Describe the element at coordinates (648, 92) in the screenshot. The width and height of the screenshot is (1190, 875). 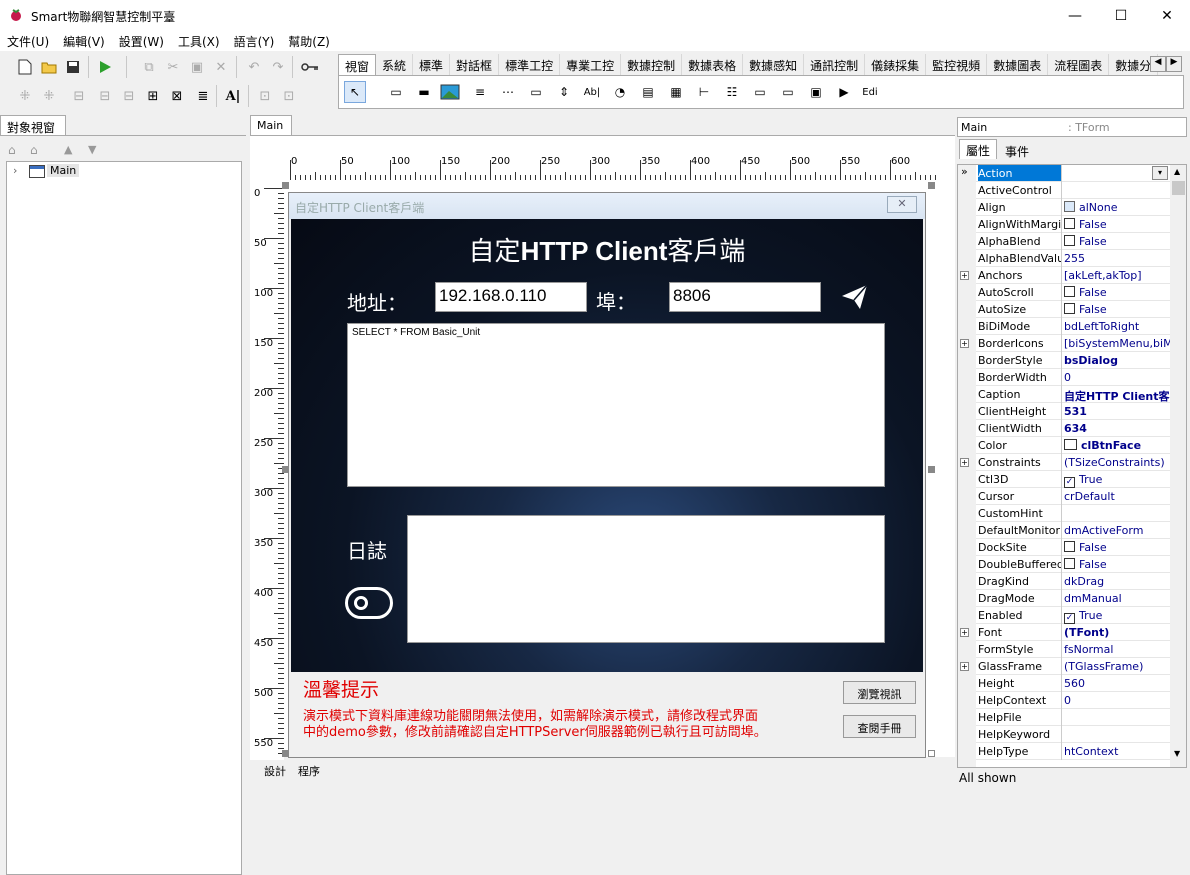
I see `component-form: ▤` at that location.